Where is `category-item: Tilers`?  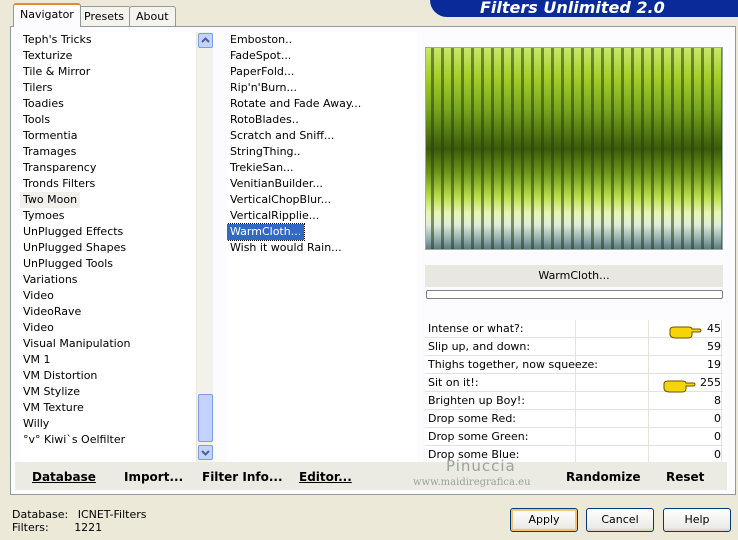
category-item: Tilers is located at coordinates (108, 88).